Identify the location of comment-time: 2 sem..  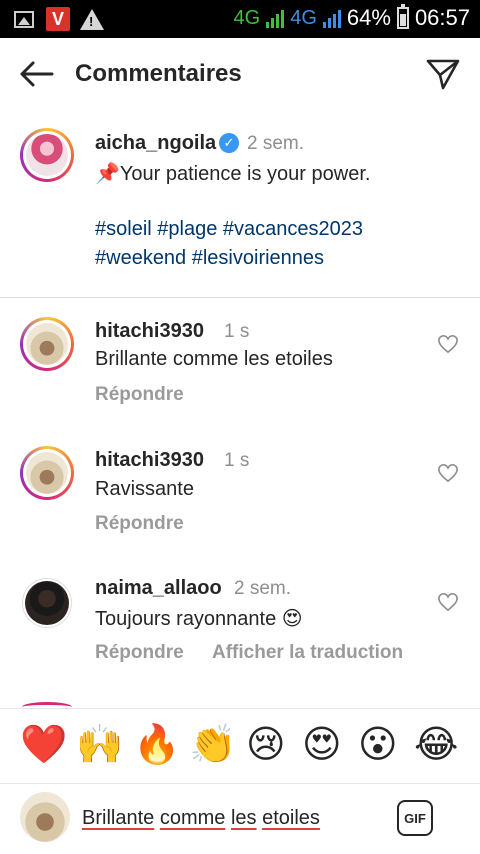
(263, 588).